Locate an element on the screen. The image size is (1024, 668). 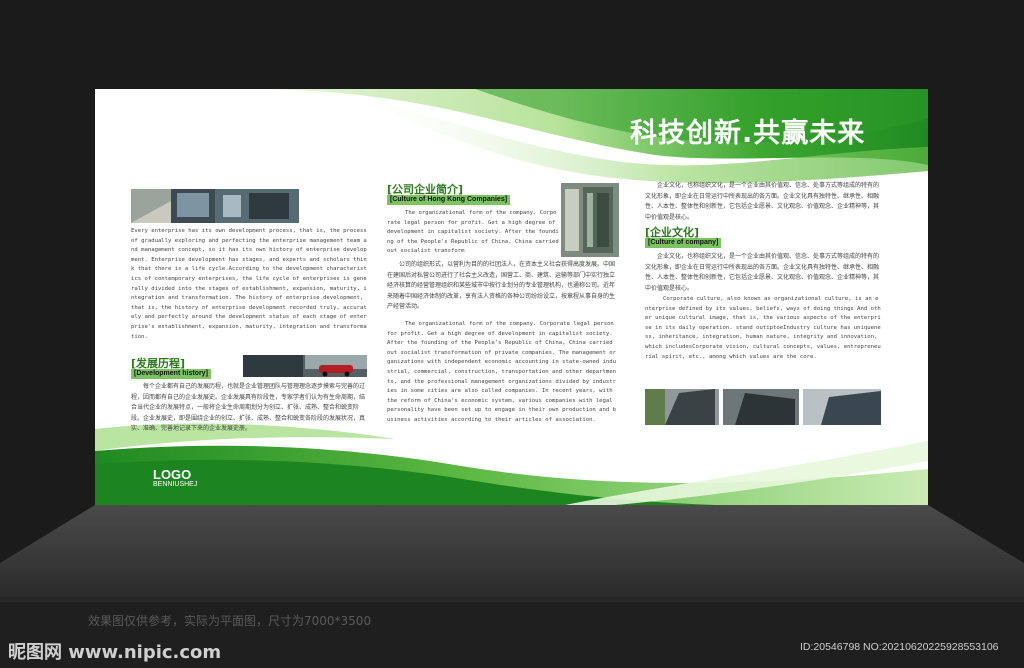
car-photo-strip is located at coordinates (305, 366).